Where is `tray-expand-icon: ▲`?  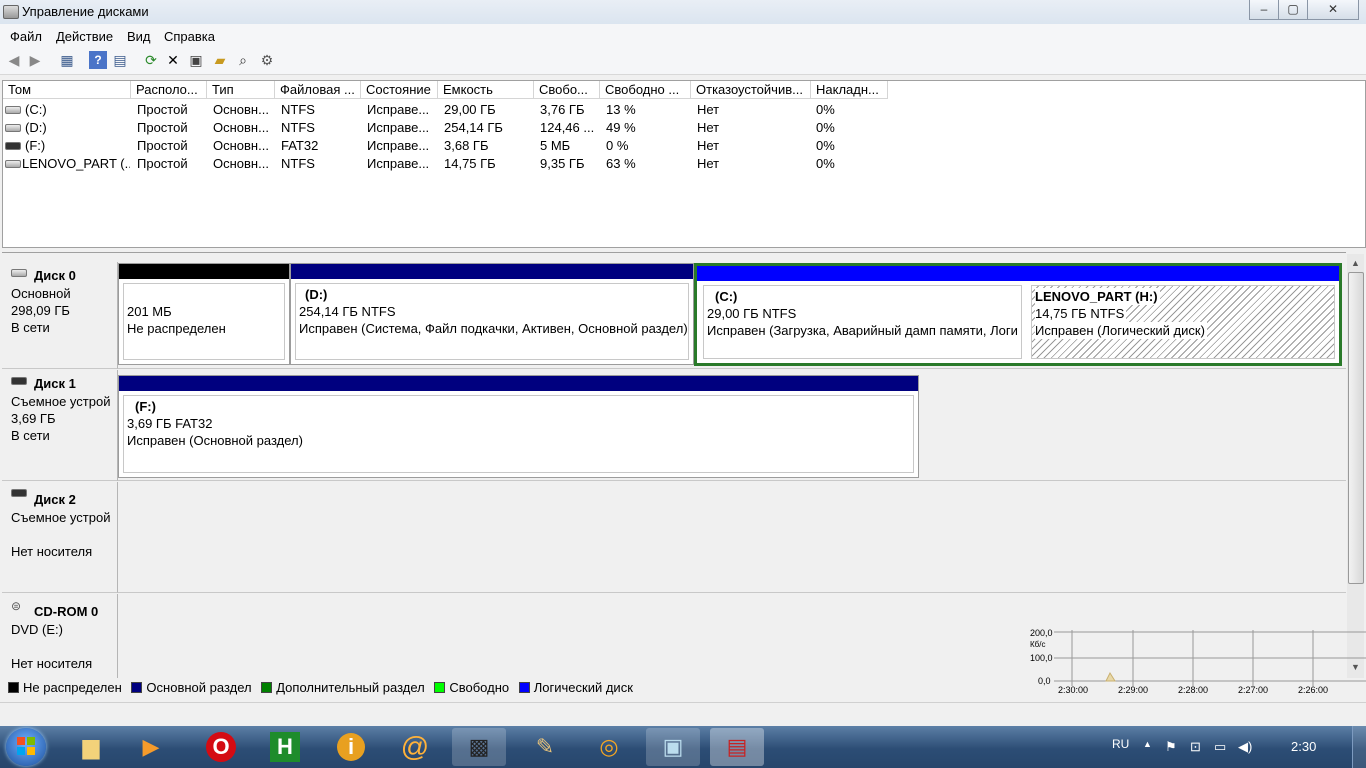
tray-expand-icon: ▲ is located at coordinates (1147, 744).